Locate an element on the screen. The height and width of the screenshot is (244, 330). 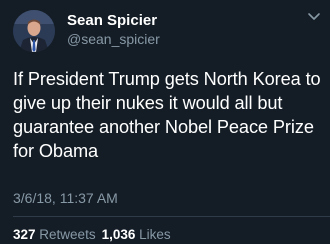
likes-stat: 1,036 Likes is located at coordinates (136, 234).